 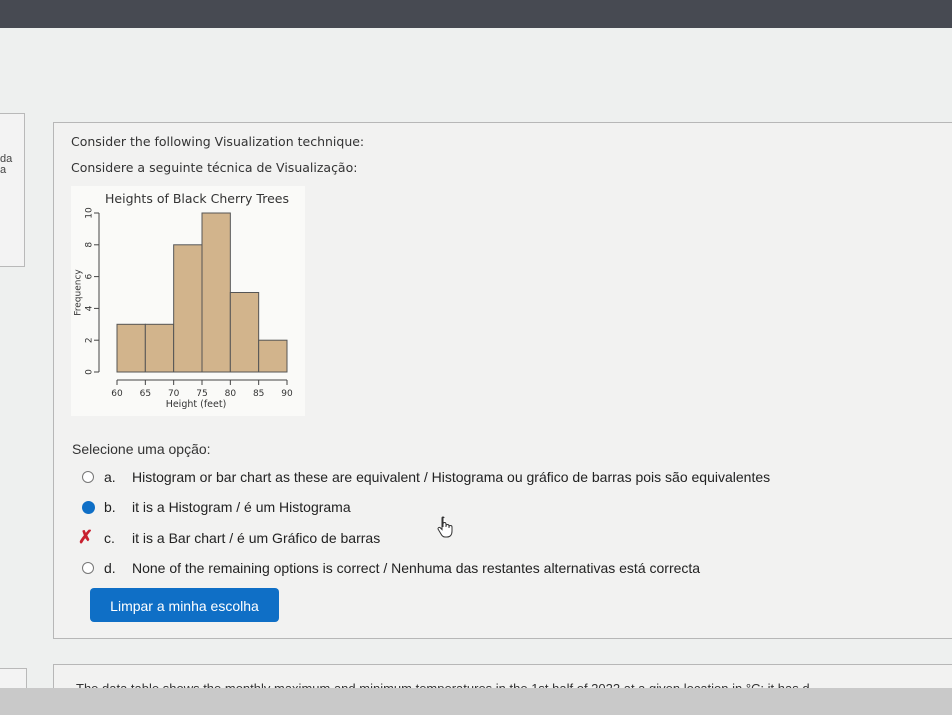 I want to click on option-text: it is a Histogram / é um Histograma, so click(x=241, y=507).